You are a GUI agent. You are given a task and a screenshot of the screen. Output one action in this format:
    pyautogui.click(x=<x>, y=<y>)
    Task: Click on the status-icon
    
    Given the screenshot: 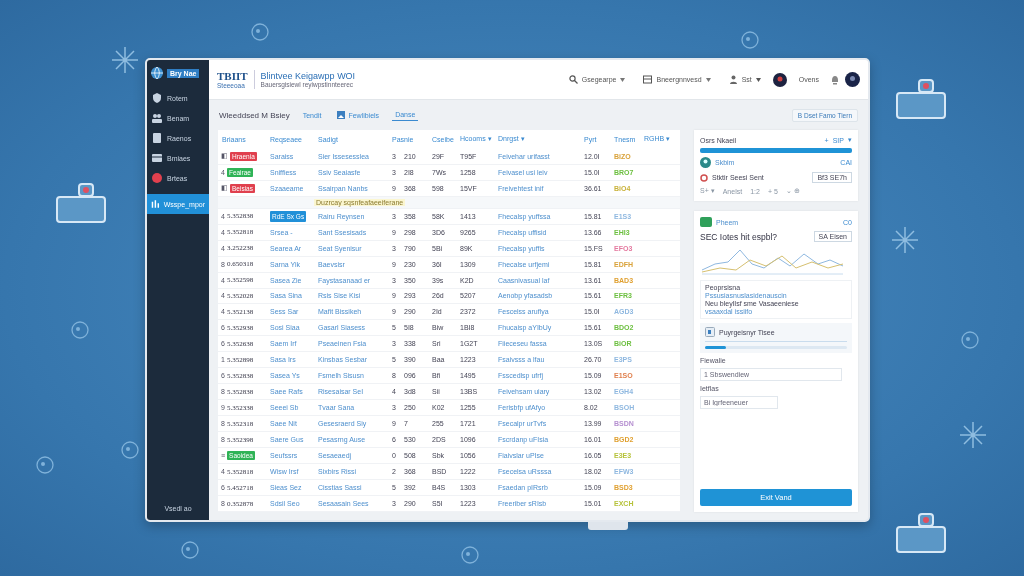 What is the action you would take?
    pyautogui.click(x=705, y=162)
    